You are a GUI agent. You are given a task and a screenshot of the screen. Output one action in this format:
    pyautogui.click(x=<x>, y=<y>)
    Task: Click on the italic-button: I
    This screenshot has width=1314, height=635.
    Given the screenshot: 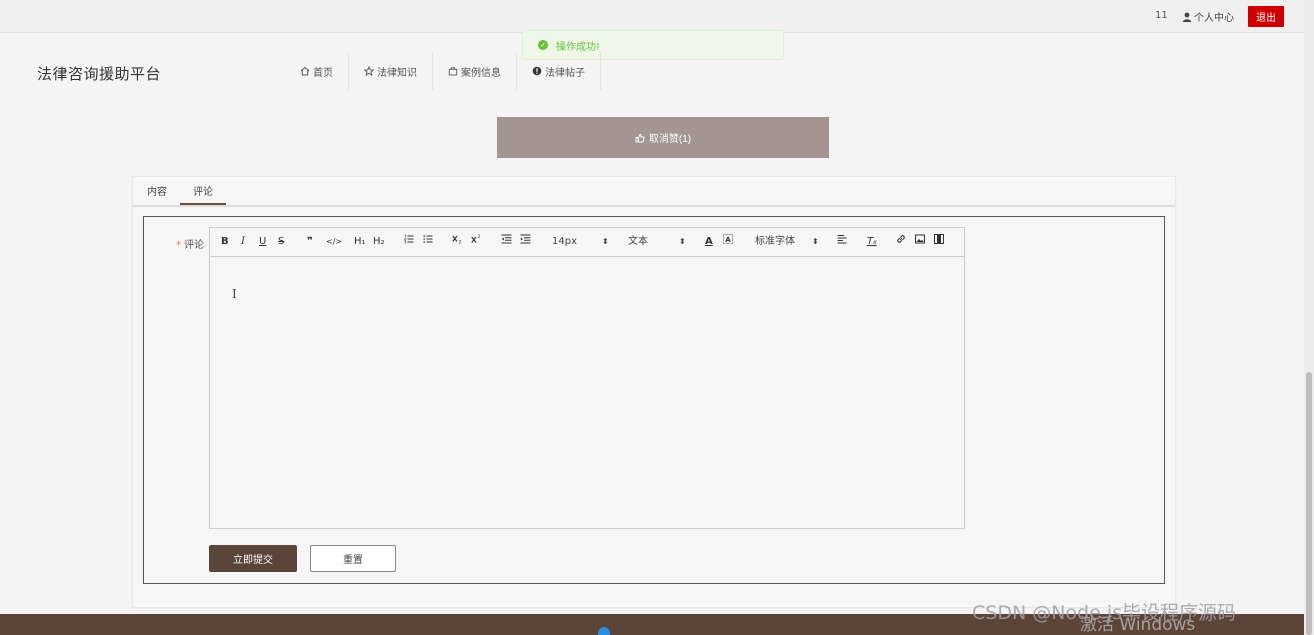 What is the action you would take?
    pyautogui.click(x=243, y=242)
    